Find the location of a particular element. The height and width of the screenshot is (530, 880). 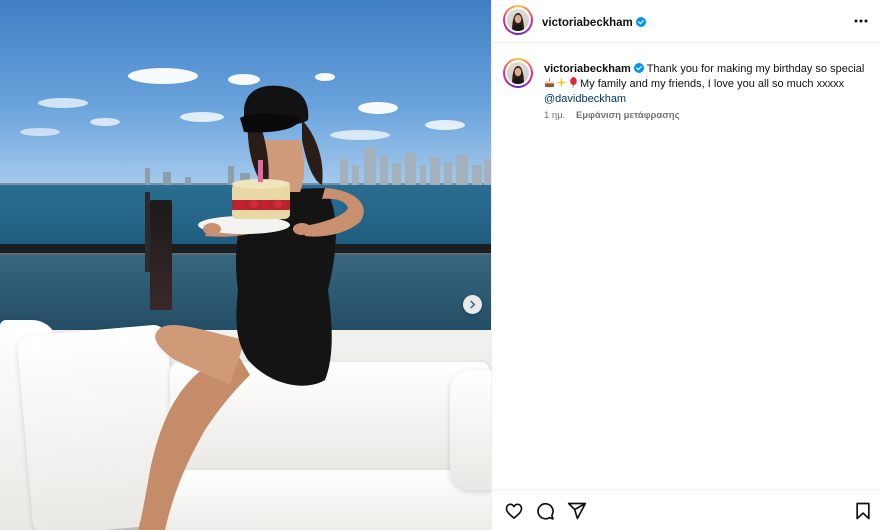

bookmark-icon is located at coordinates (863, 511).